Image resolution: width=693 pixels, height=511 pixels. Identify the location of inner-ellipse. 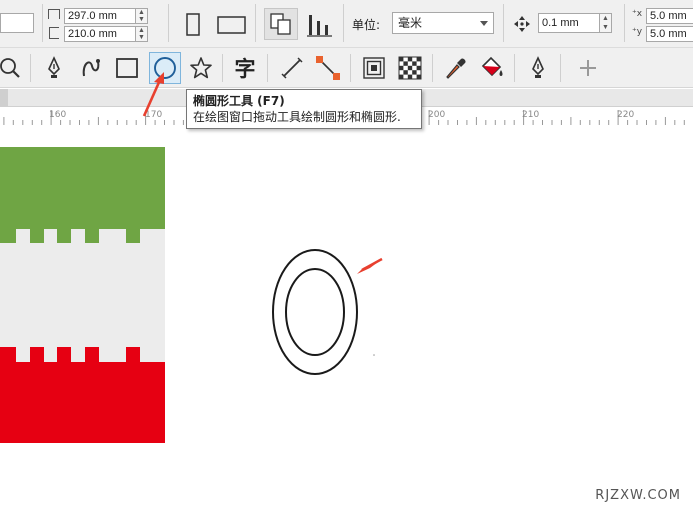
(315, 312).